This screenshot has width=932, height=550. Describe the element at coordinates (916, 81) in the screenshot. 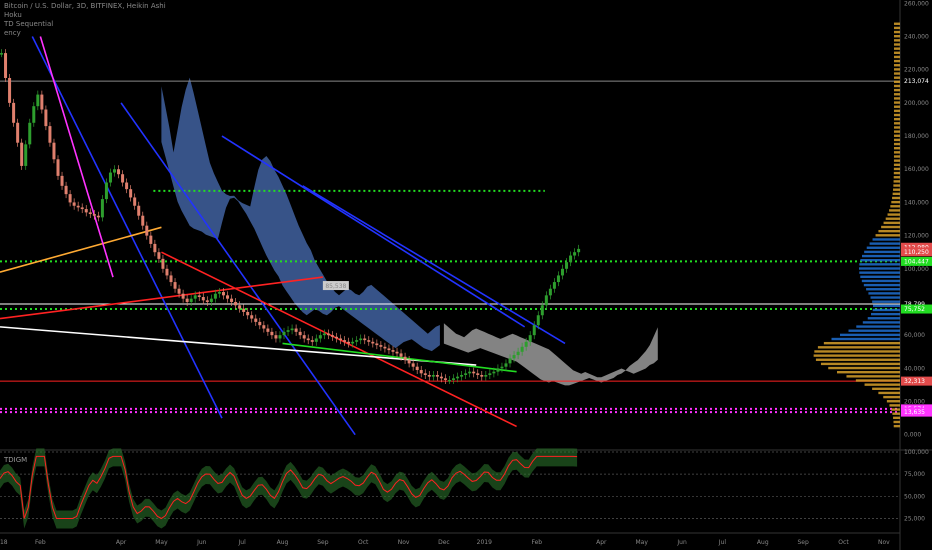

I see `price-label: 213,074` at that location.